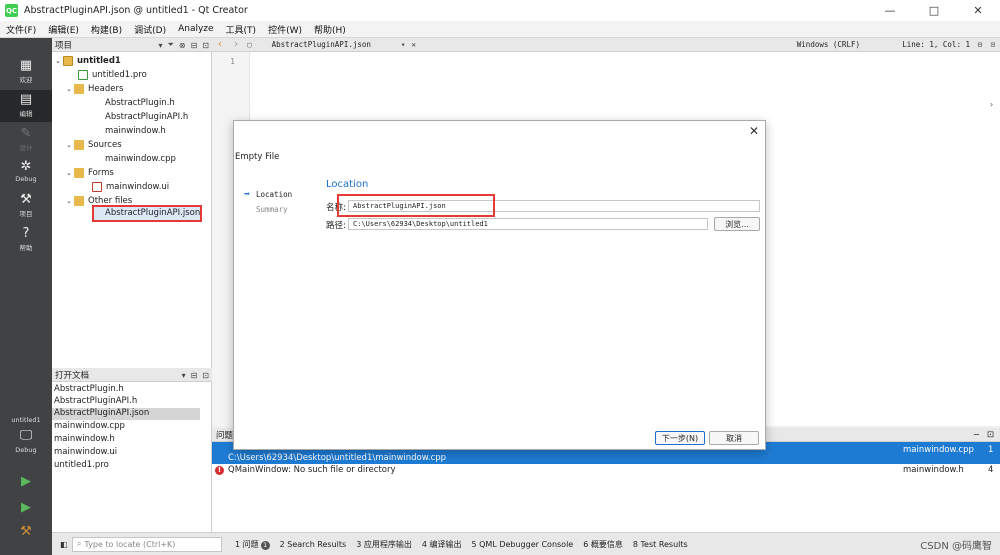 The height and width of the screenshot is (555, 1000). What do you see at coordinates (132, 45) in the screenshot?
I see `project-panel-header: 项目 ▾ ⏷ ⊗ ⊟ ⊡` at bounding box center [132, 45].